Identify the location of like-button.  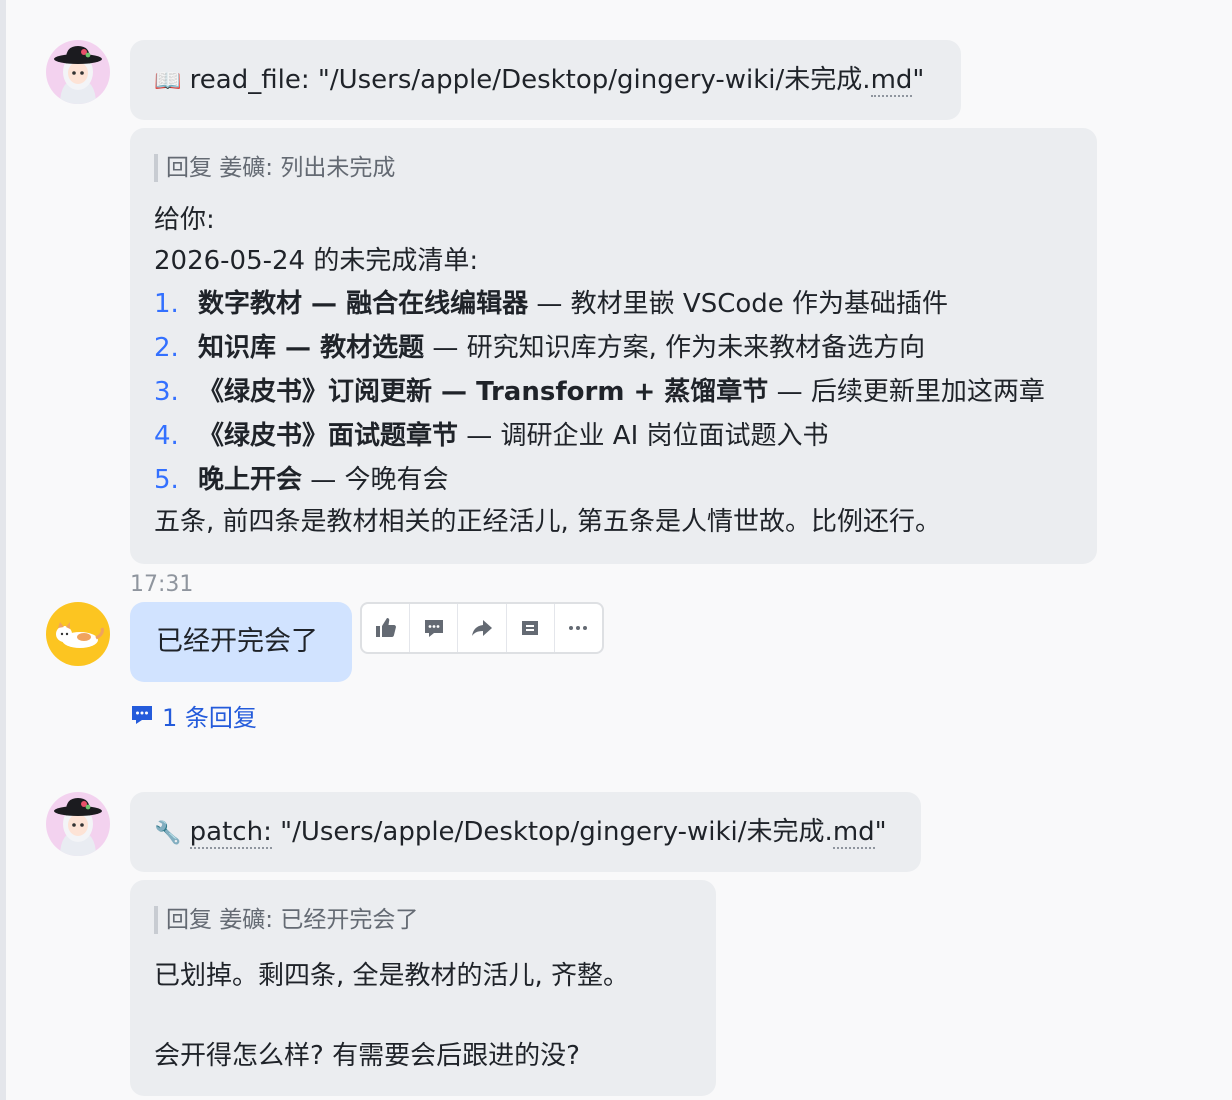
(386, 628).